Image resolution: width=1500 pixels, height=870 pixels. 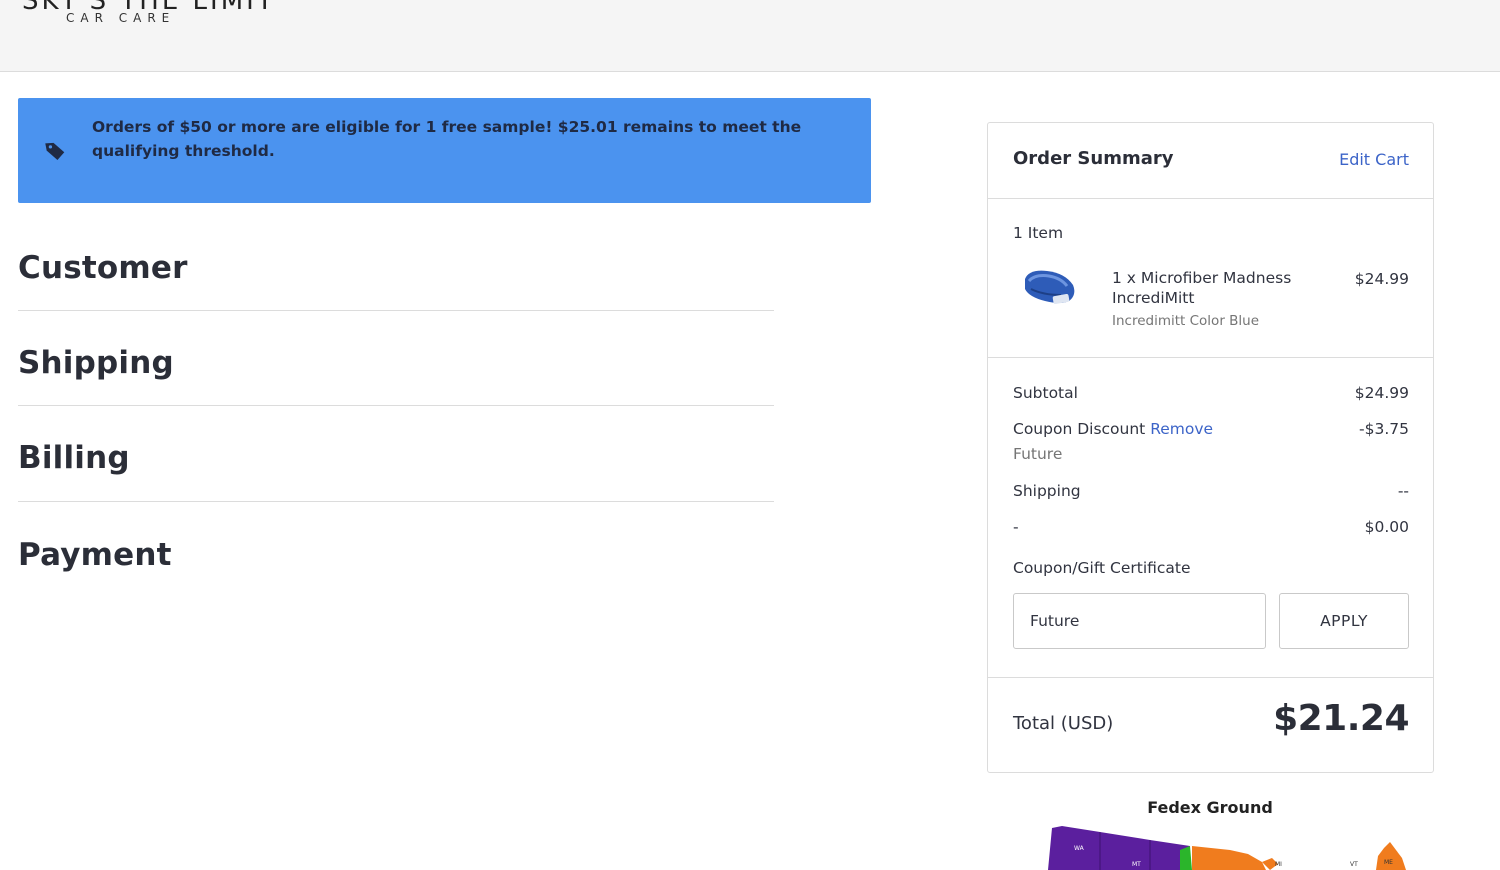 I want to click on total-label: Total (USD), so click(x=1063, y=723).